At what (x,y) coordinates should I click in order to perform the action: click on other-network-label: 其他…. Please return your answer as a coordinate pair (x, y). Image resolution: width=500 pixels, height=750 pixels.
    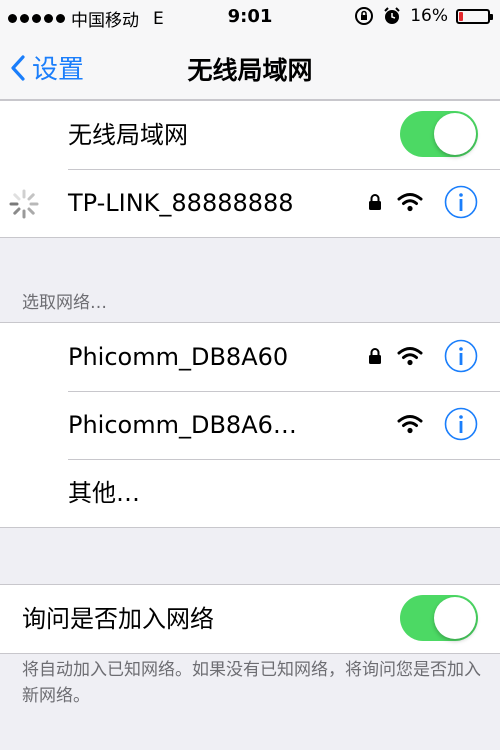
    Looking at the image, I should click on (104, 493).